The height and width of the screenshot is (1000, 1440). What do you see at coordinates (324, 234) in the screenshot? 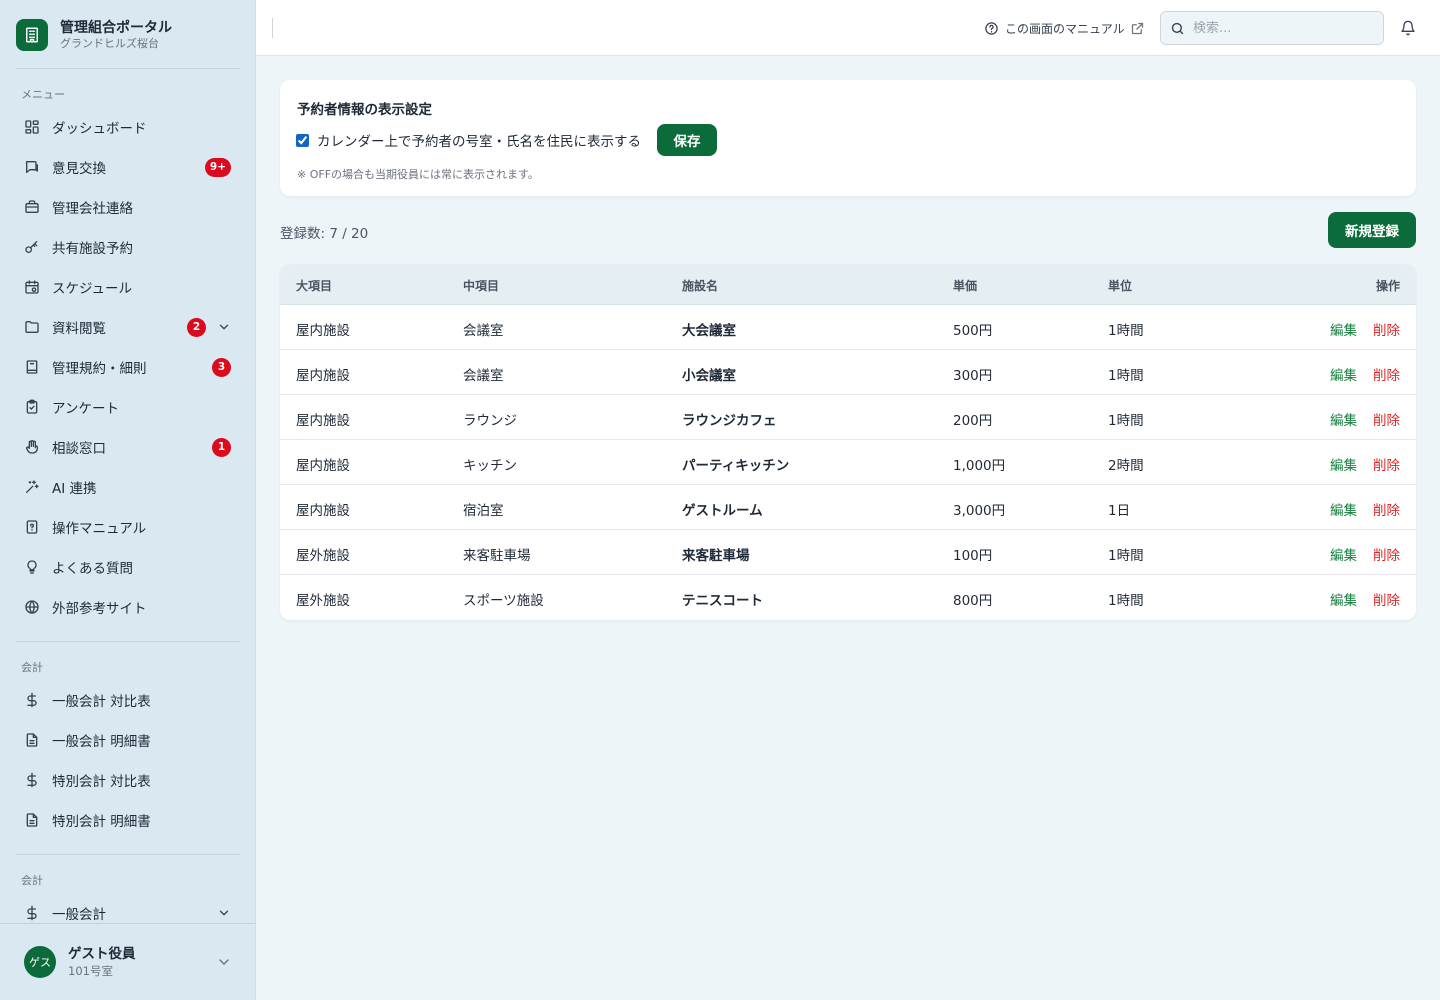
I see `registration-count: 登録数: 7 / 20` at bounding box center [324, 234].